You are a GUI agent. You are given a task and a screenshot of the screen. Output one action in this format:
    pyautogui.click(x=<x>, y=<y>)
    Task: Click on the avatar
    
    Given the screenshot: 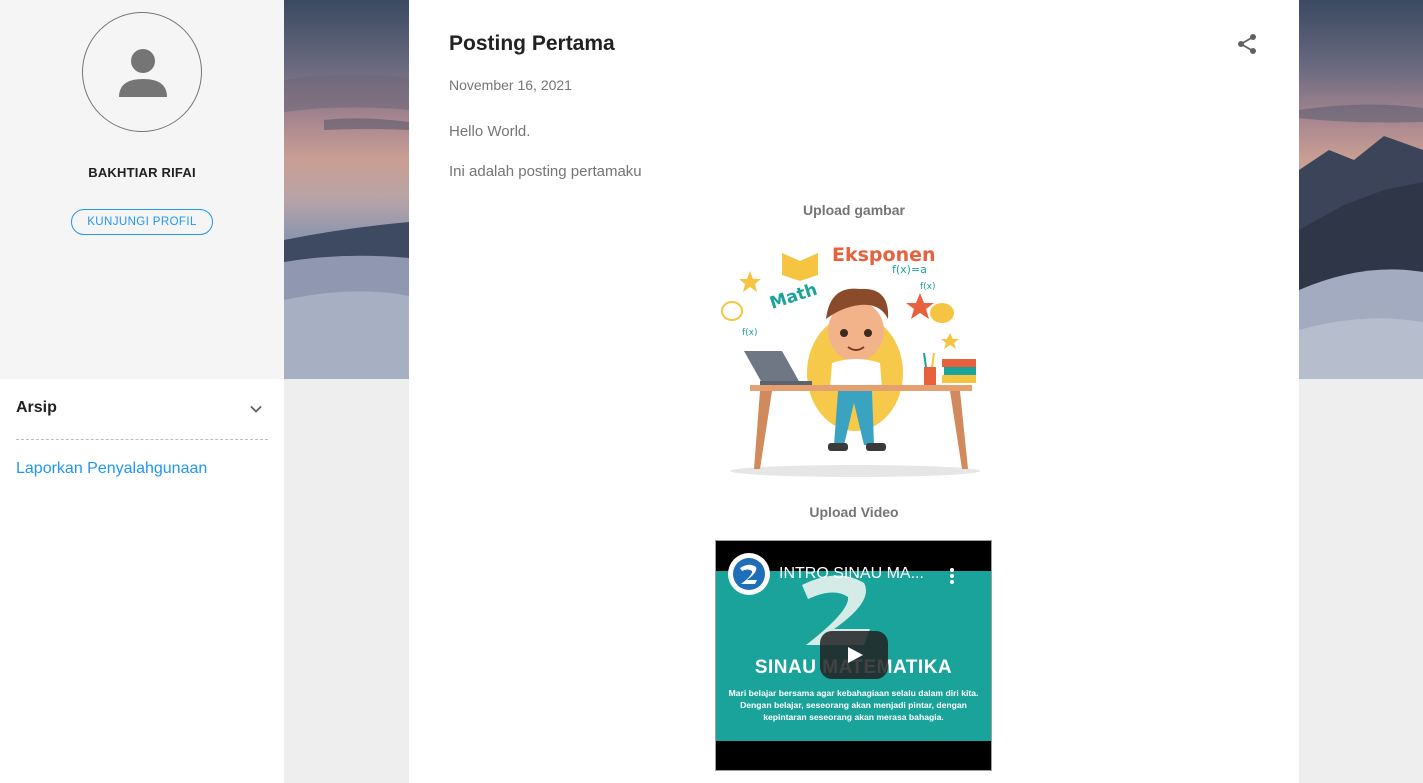 What is the action you would take?
    pyautogui.click(x=142, y=72)
    